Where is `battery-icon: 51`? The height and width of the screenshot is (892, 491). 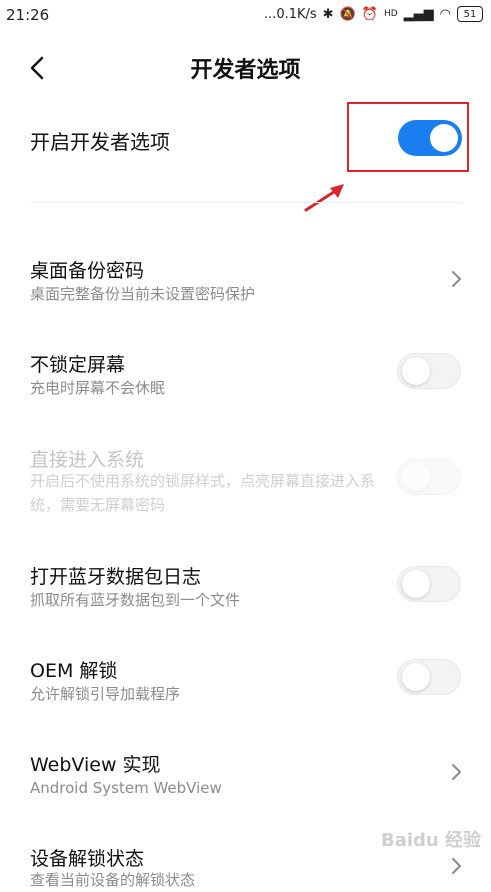
battery-icon: 51 is located at coordinates (470, 14).